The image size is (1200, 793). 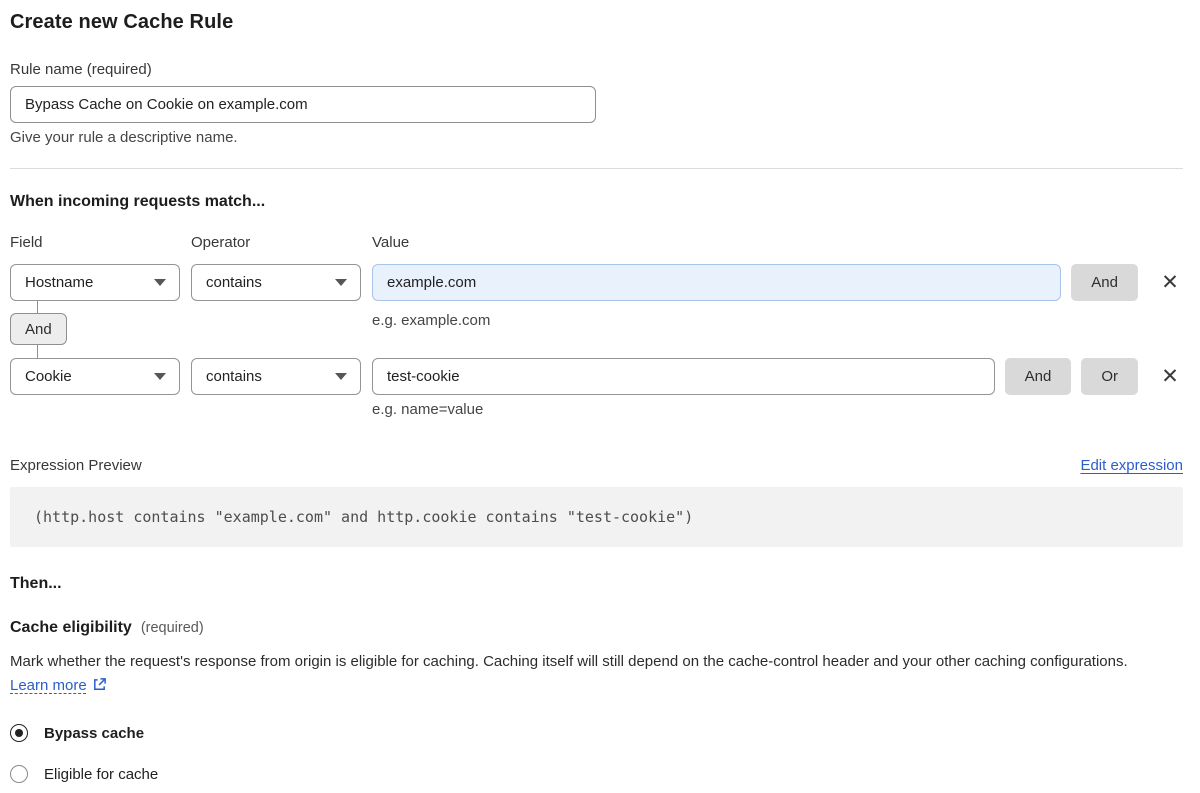 What do you see at coordinates (431, 320) in the screenshot?
I see `value-helper-1: e.g. example.com` at bounding box center [431, 320].